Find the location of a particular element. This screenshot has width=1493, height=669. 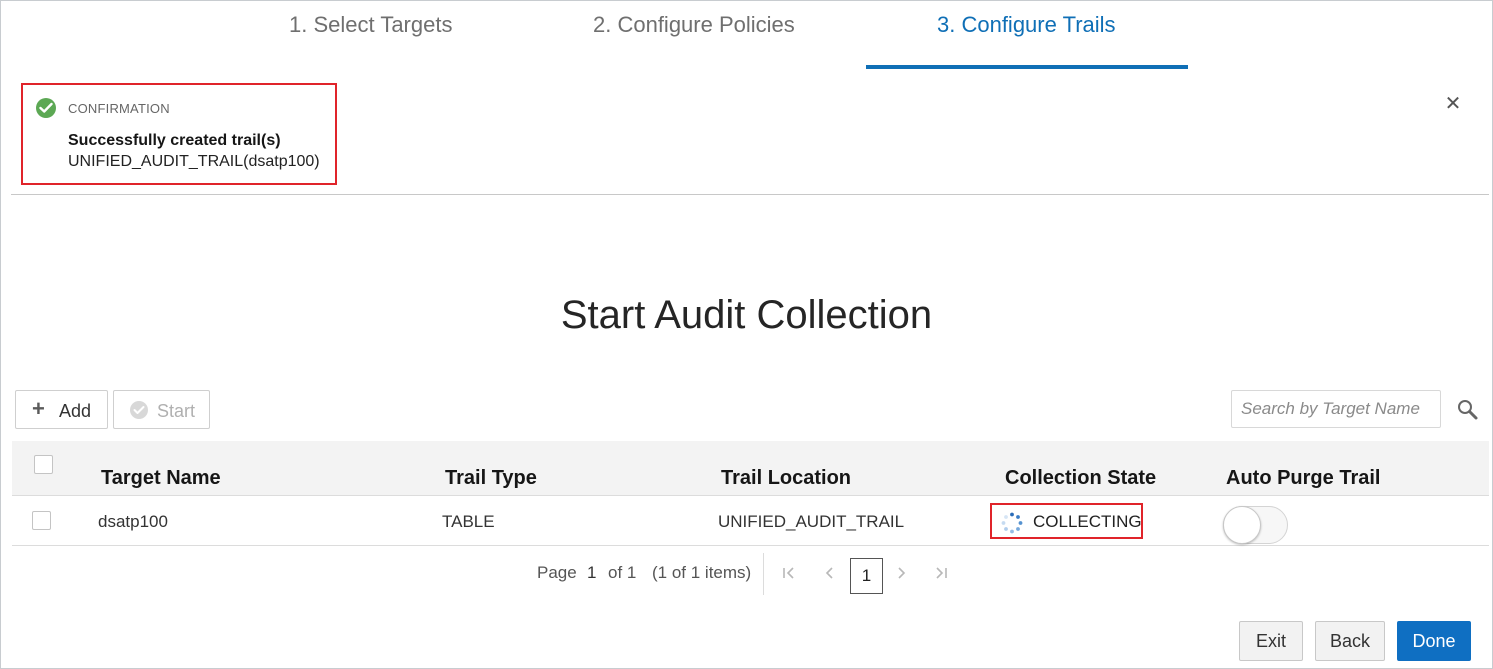

confirmation-detail: UNIFIED_AUDIT_TRAIL(dsatp100) is located at coordinates (194, 161).